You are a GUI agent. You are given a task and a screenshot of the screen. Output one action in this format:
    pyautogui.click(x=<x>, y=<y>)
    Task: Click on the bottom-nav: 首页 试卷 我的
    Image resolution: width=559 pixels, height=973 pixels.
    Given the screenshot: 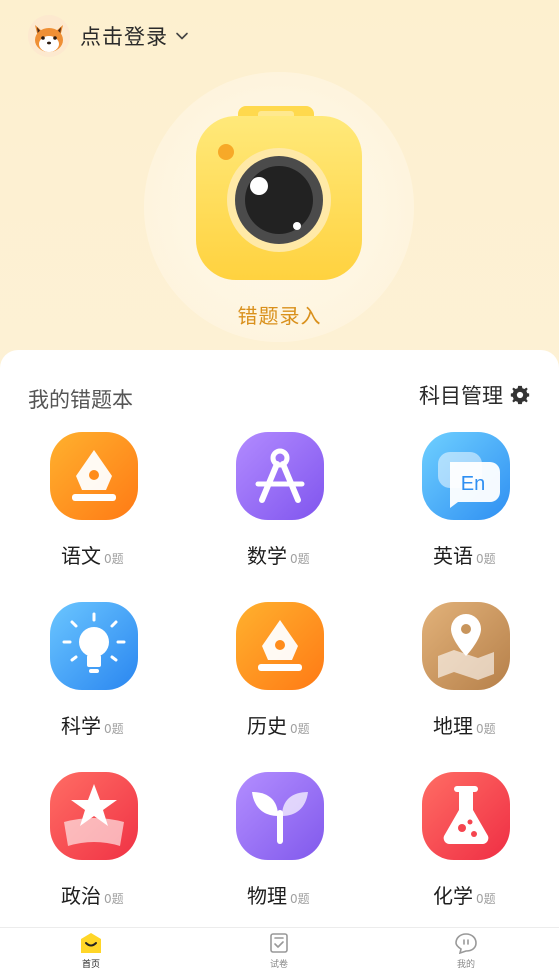 What is the action you would take?
    pyautogui.click(x=279, y=950)
    